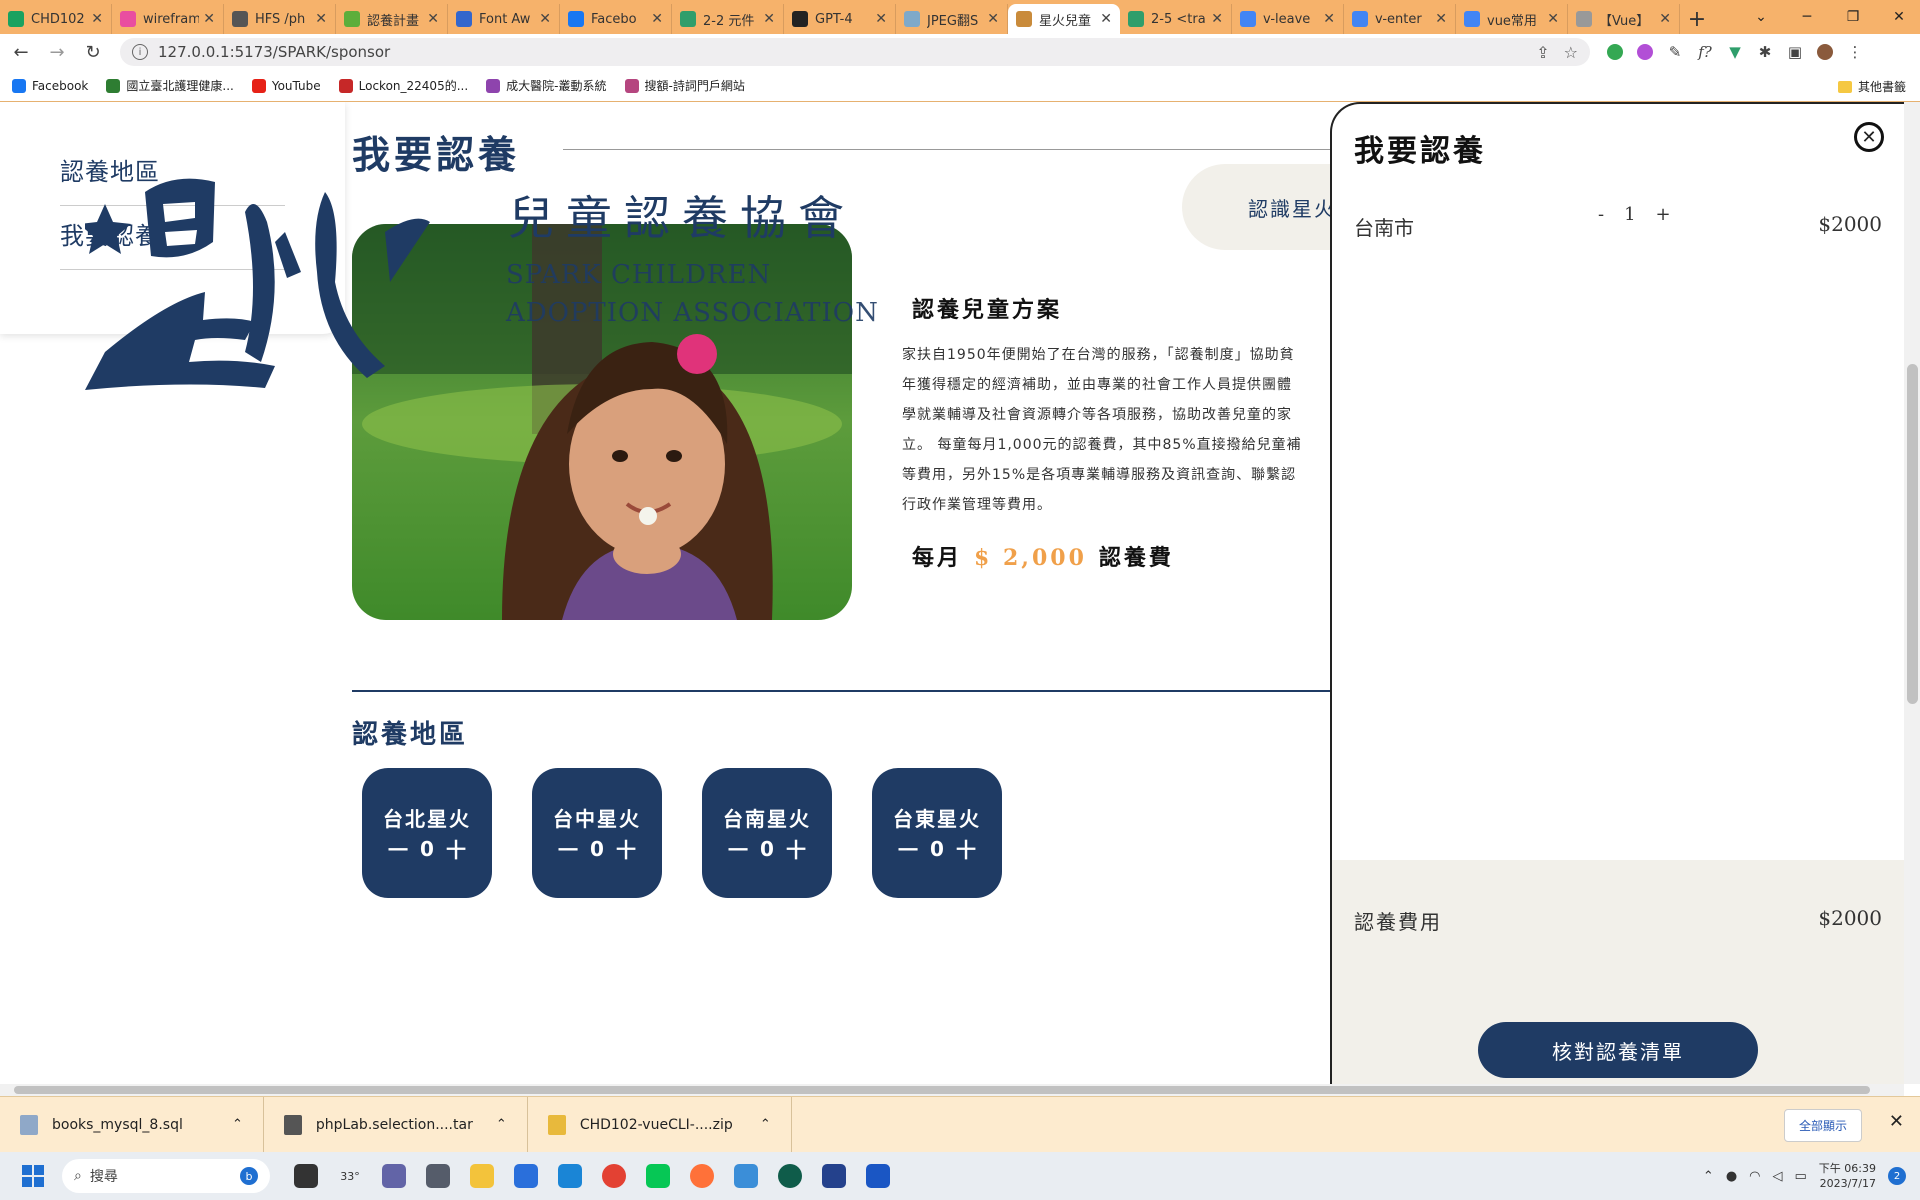 Image resolution: width=1920 pixels, height=1200 pixels. Describe the element at coordinates (504, 19) in the screenshot. I see `browser-tab: Font Aw ✕` at that location.